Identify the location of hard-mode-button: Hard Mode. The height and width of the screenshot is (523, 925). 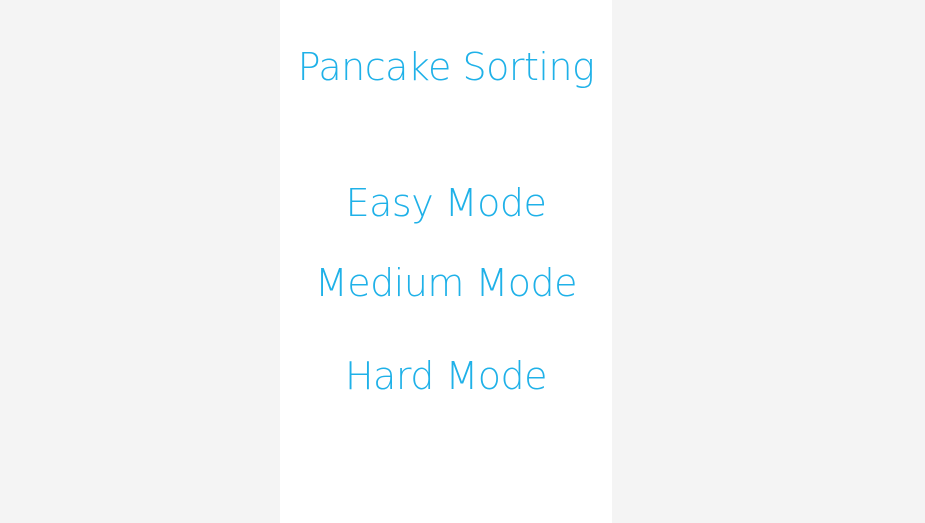
(446, 376).